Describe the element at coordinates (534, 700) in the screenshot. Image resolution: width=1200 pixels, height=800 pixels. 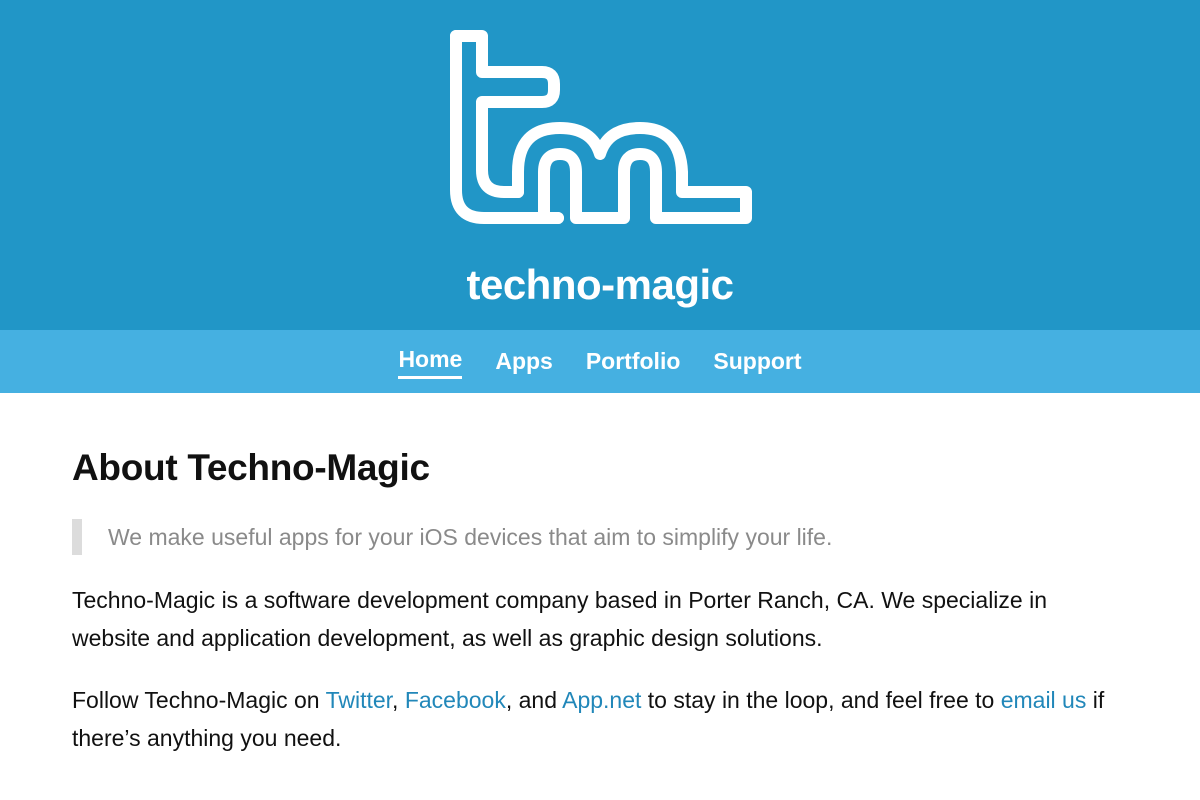
I see `follow-sep-2: , and` at that location.